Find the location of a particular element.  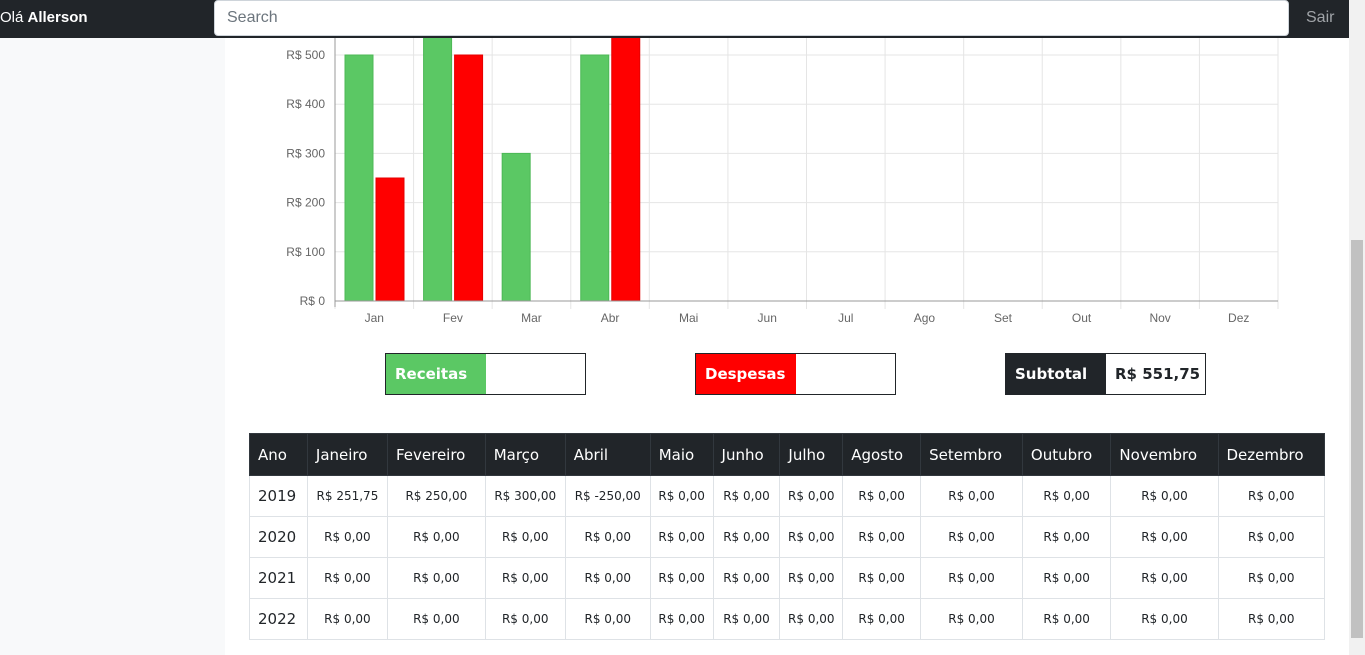

y-tick-label: R$ 200 is located at coordinates (305, 203).